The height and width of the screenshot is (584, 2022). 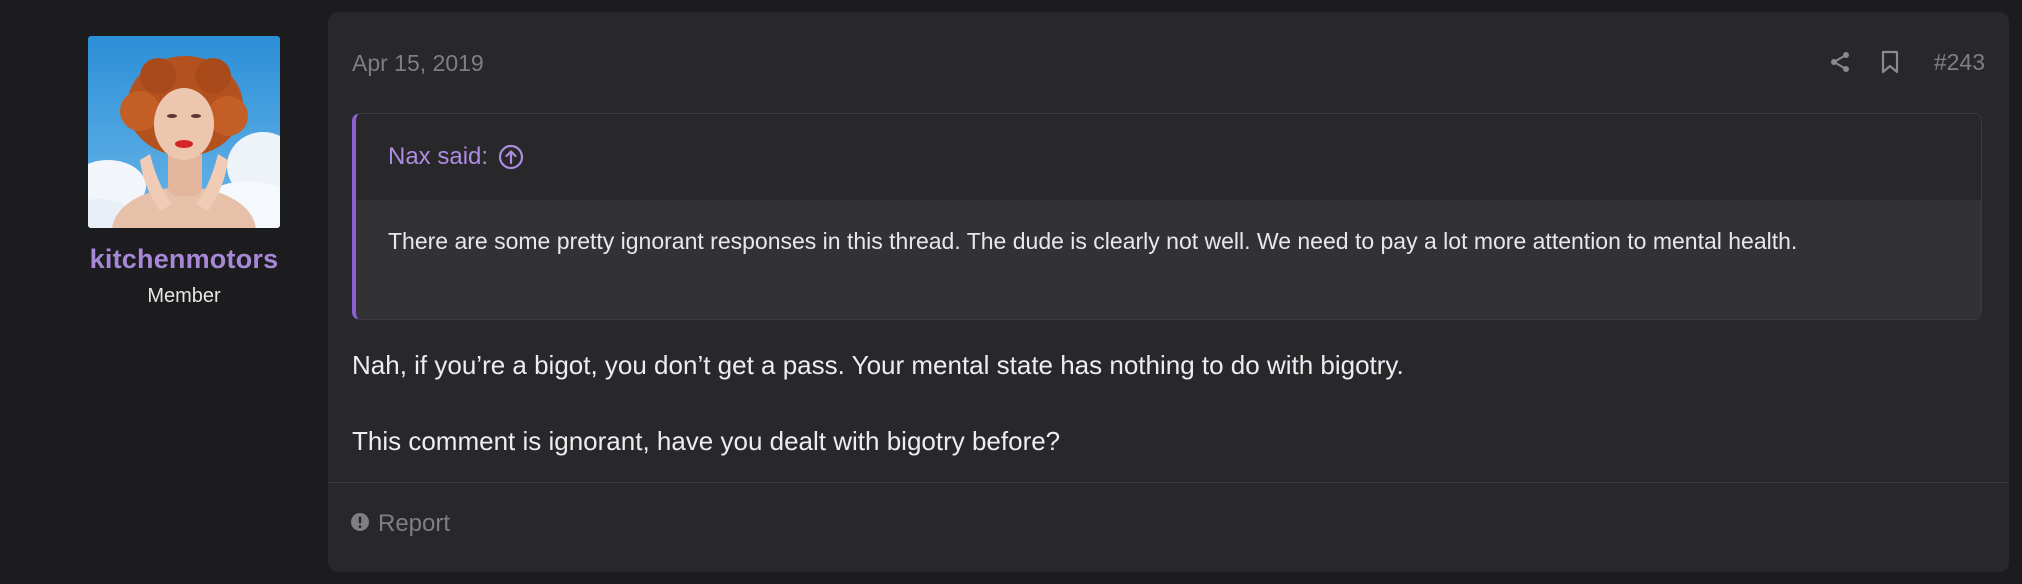 I want to click on arrow-up-circle-icon, so click(x=511, y=157).